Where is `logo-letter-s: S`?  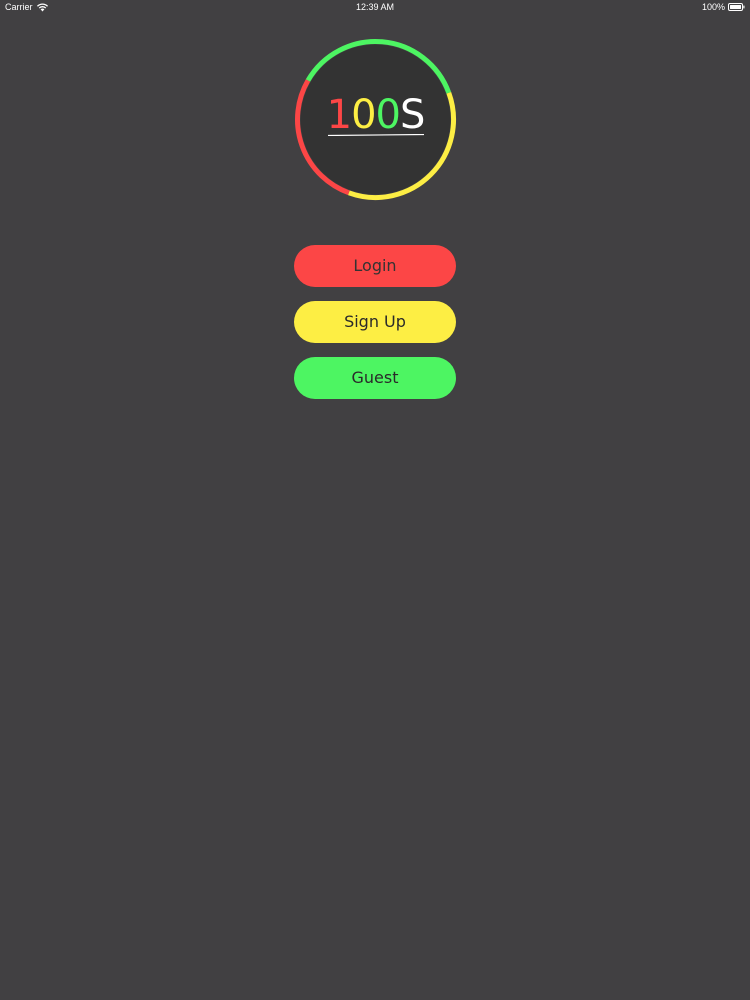
logo-letter-s: S is located at coordinates (412, 115).